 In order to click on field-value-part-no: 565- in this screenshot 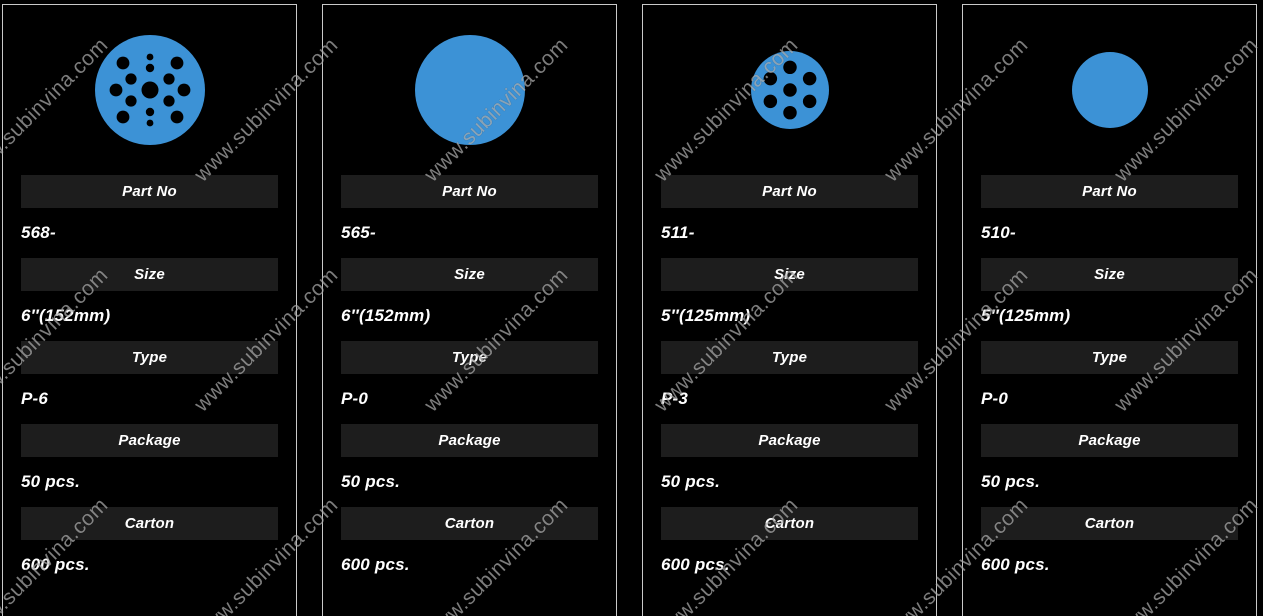, I will do `click(469, 233)`.